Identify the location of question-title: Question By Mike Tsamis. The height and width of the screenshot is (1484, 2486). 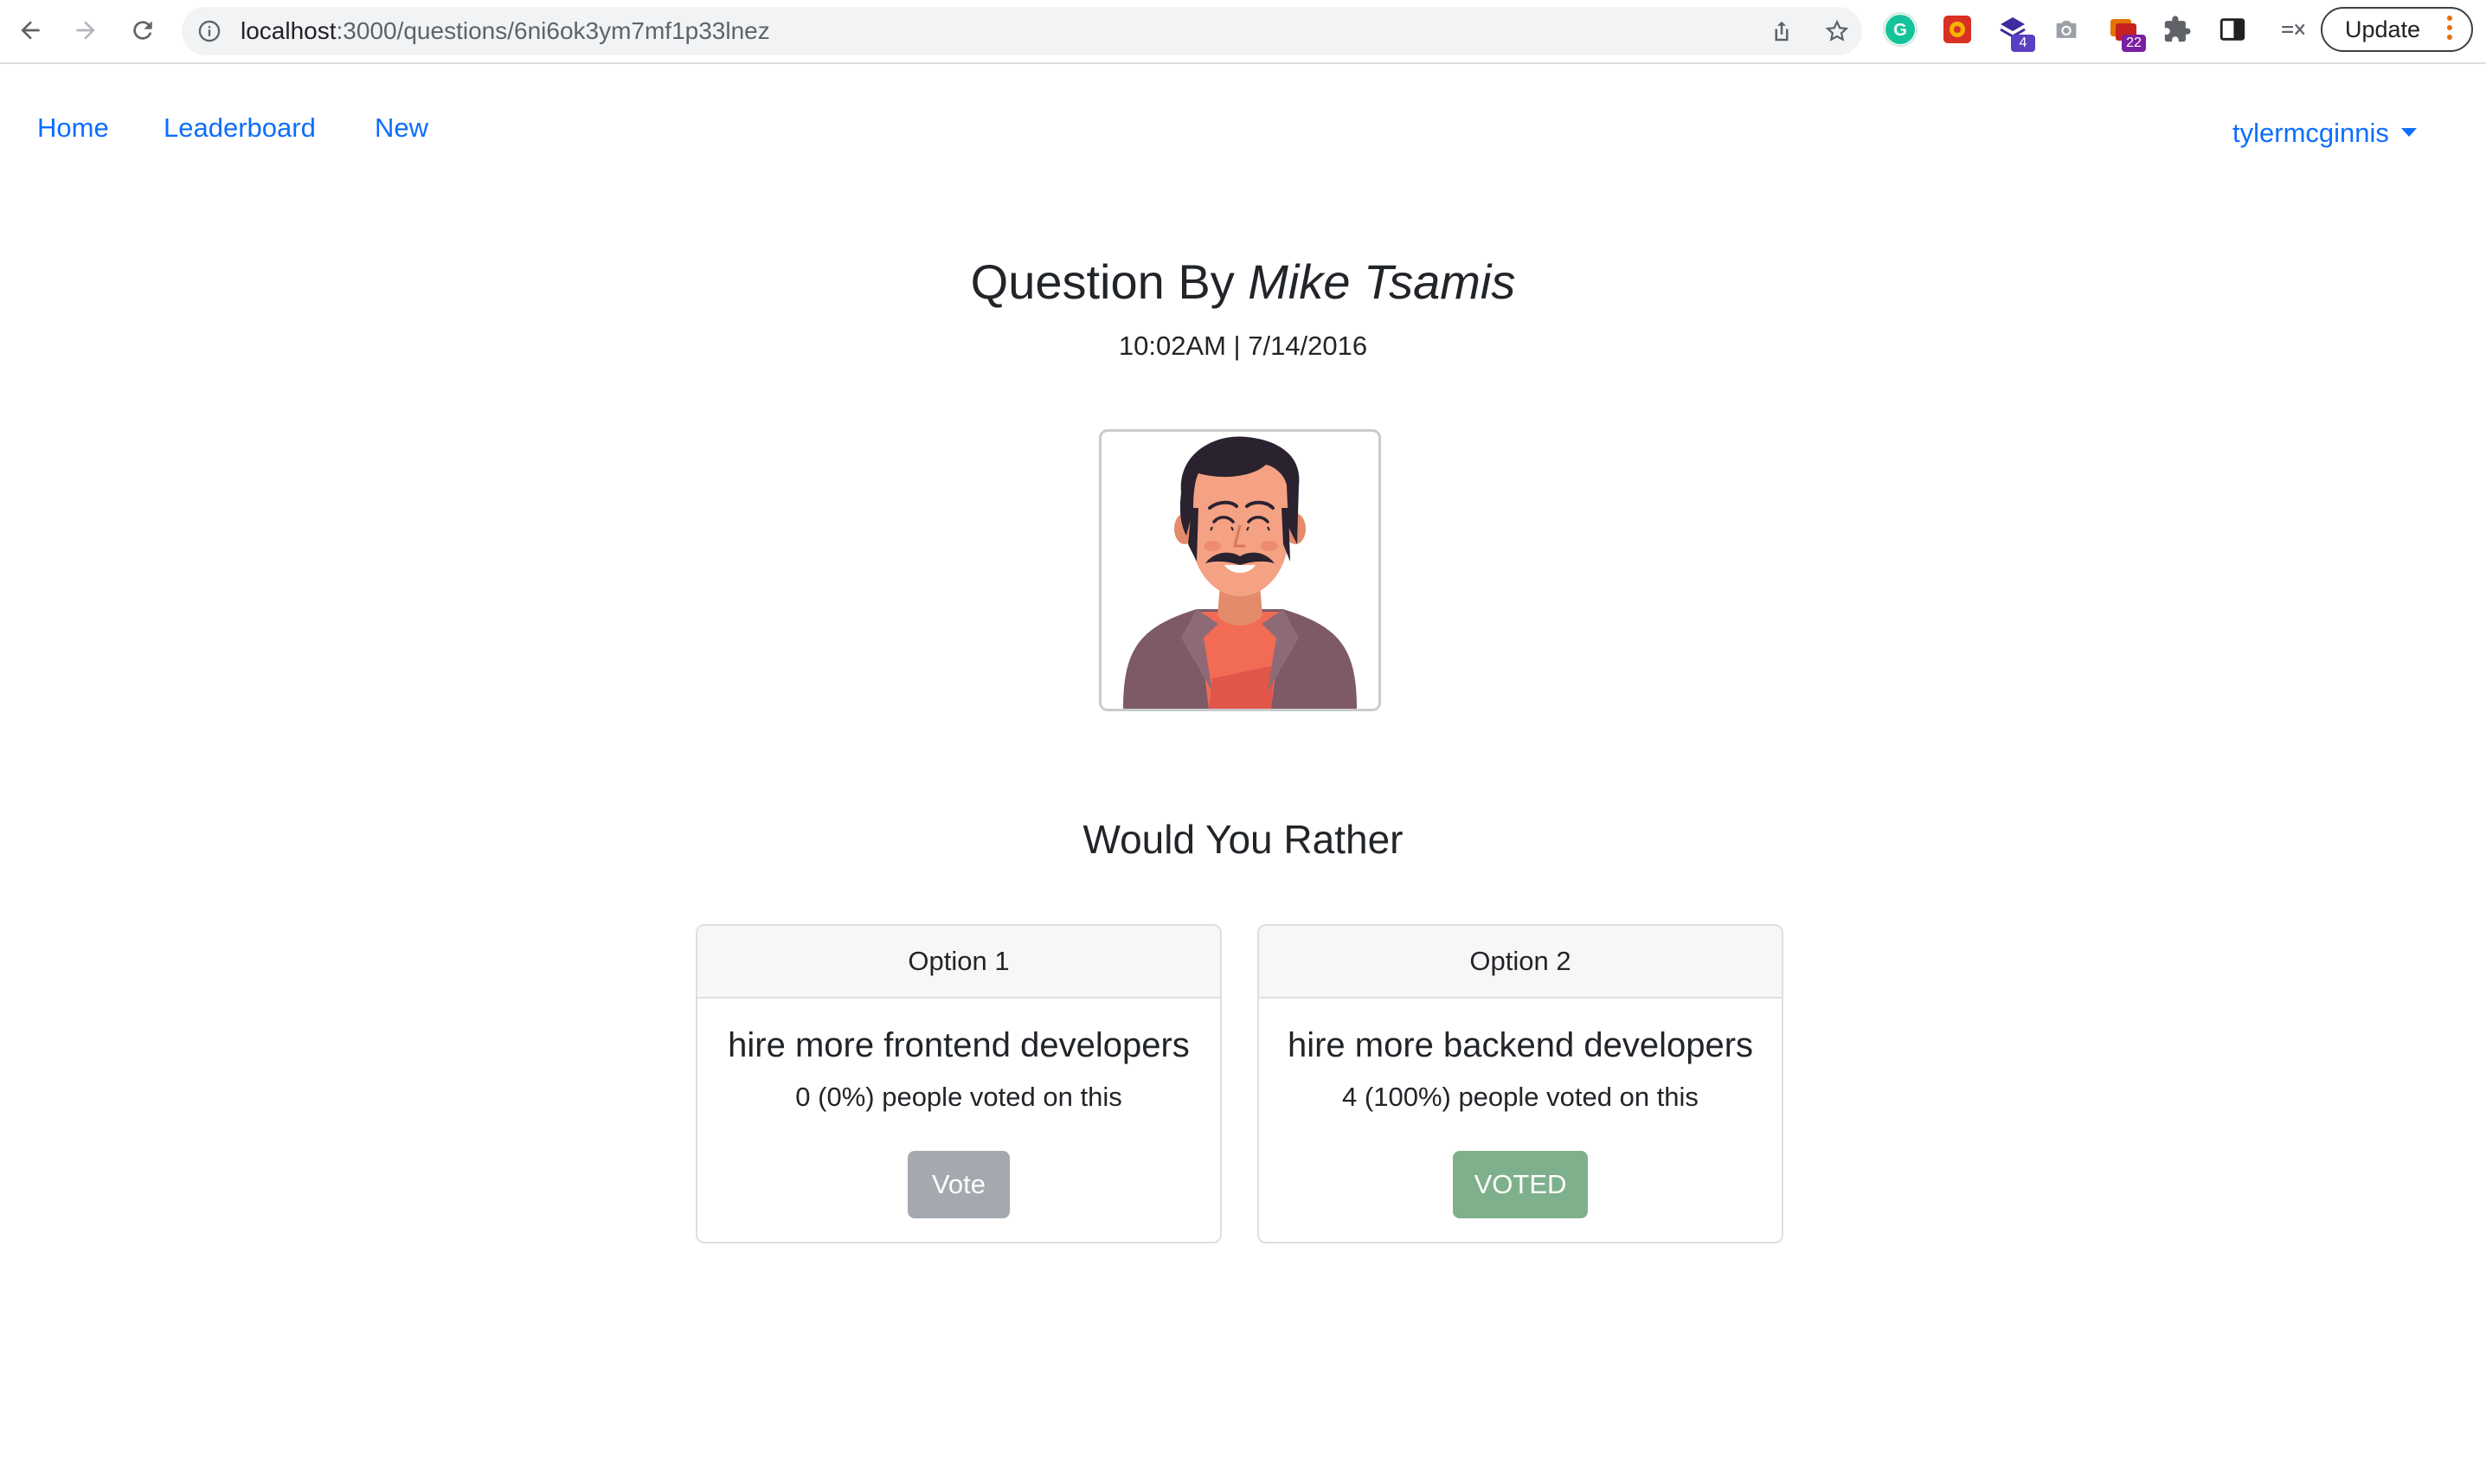
(1243, 282).